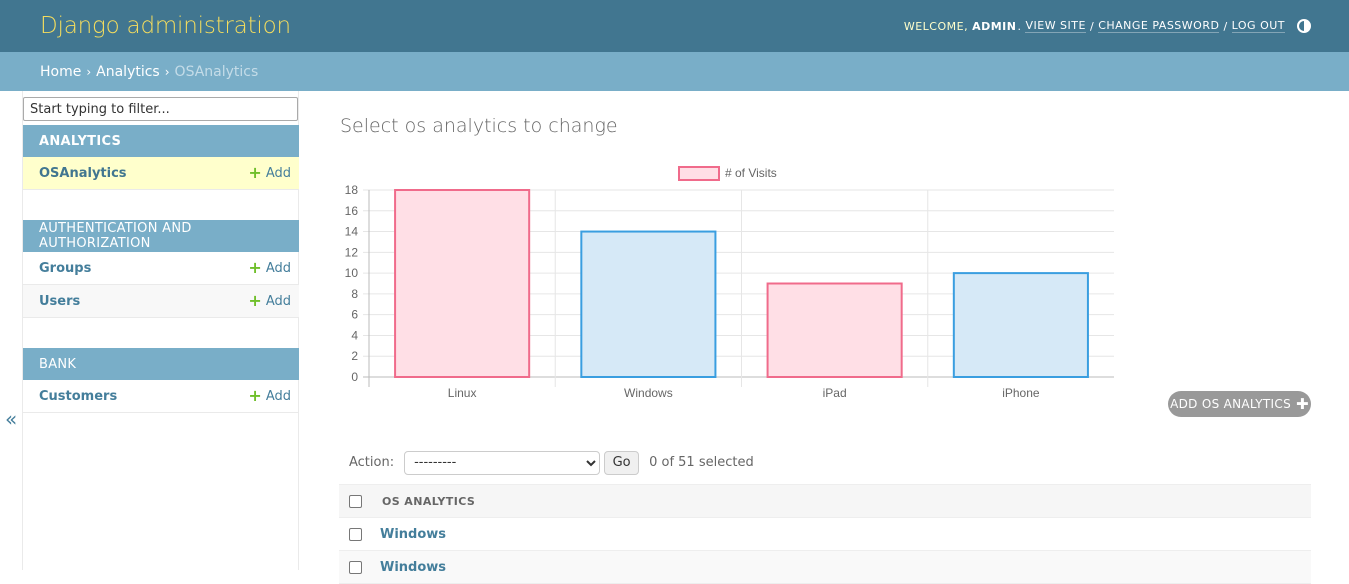 The width and height of the screenshot is (1349, 584). Describe the element at coordinates (60, 72) in the screenshot. I see `breadcrumb-home: Home` at that location.